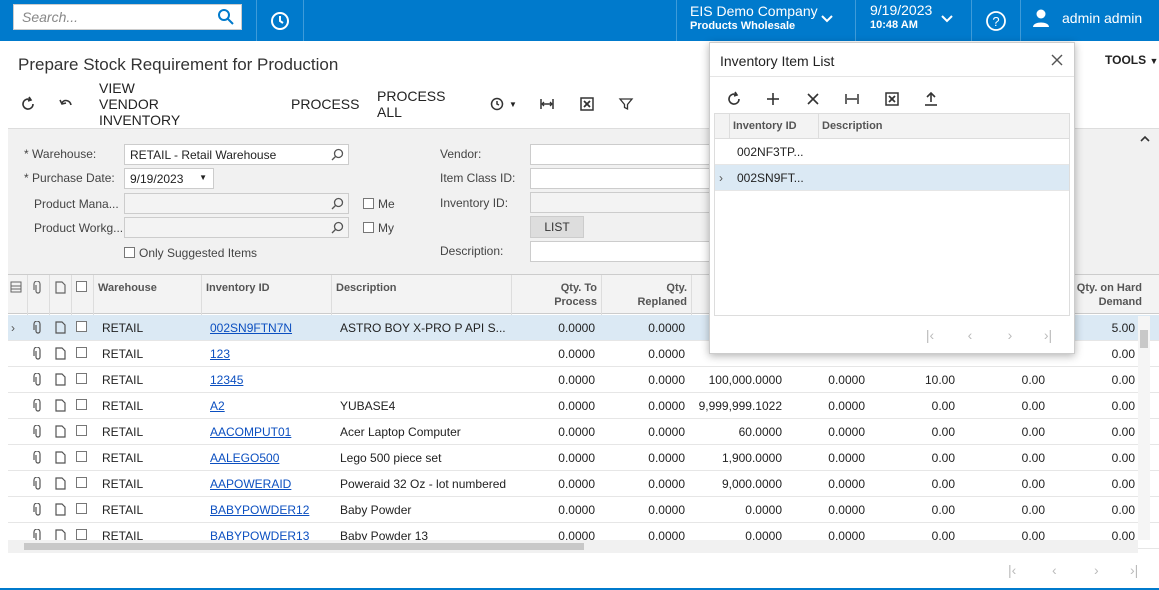 This screenshot has width=1159, height=590. I want to click on column-qty-to-process: Qty. To Process, so click(557, 295).